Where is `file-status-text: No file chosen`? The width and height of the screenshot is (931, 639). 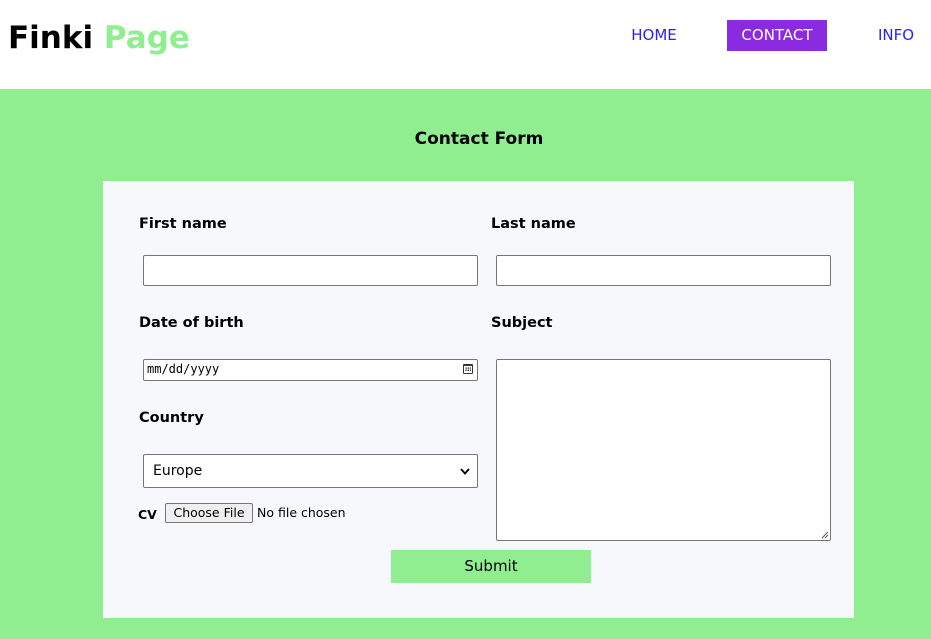 file-status-text: No file chosen is located at coordinates (301, 512).